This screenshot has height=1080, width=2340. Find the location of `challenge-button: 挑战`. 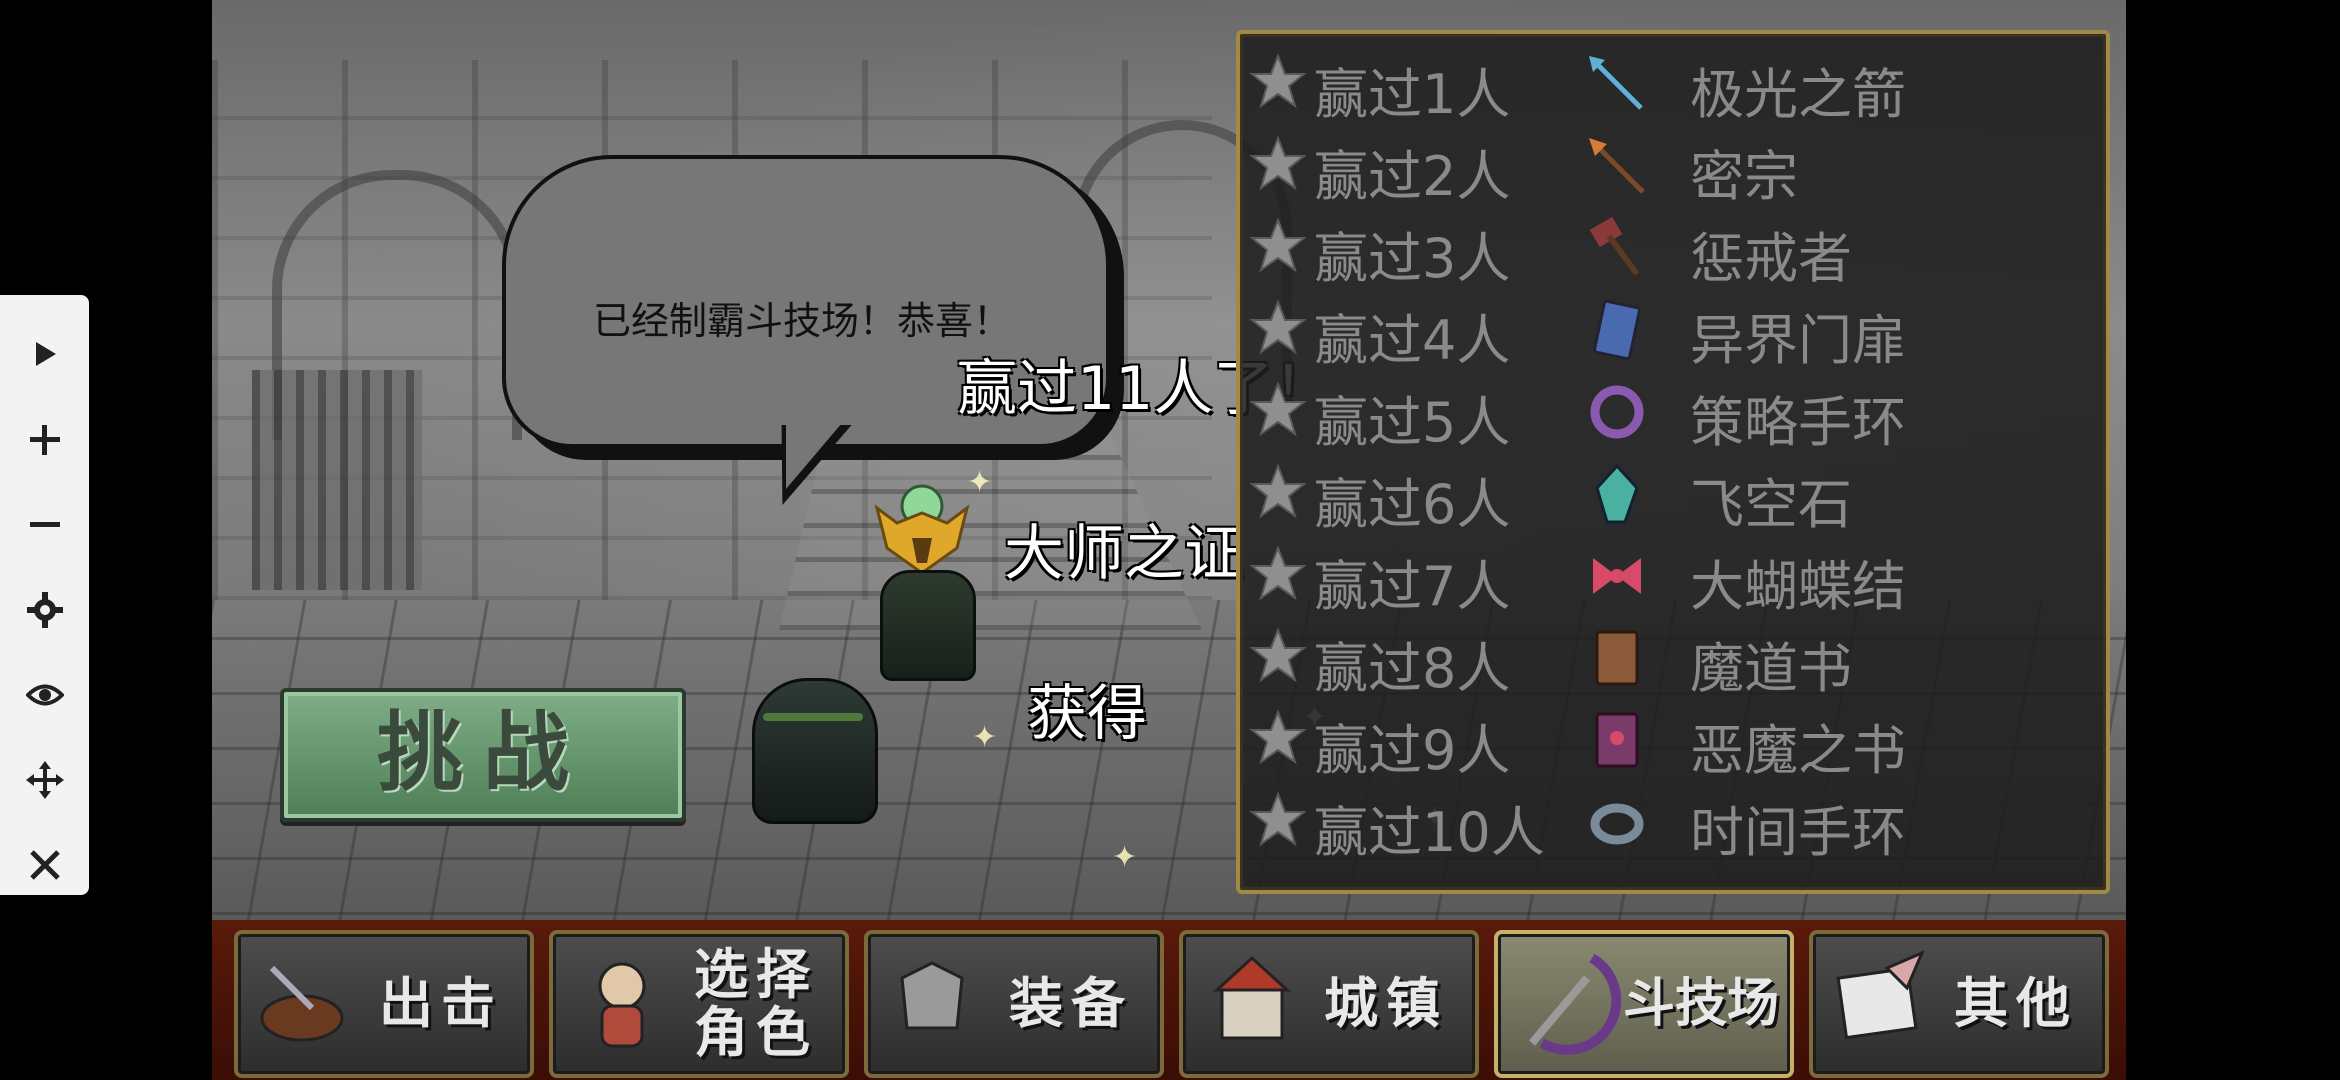

challenge-button: 挑战 is located at coordinates (483, 755).